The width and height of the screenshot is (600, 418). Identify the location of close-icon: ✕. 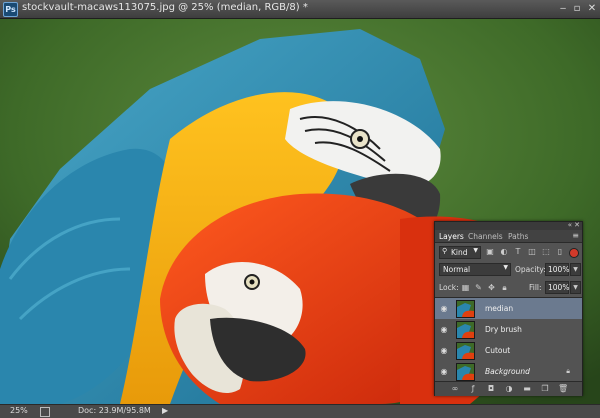
(592, 8).